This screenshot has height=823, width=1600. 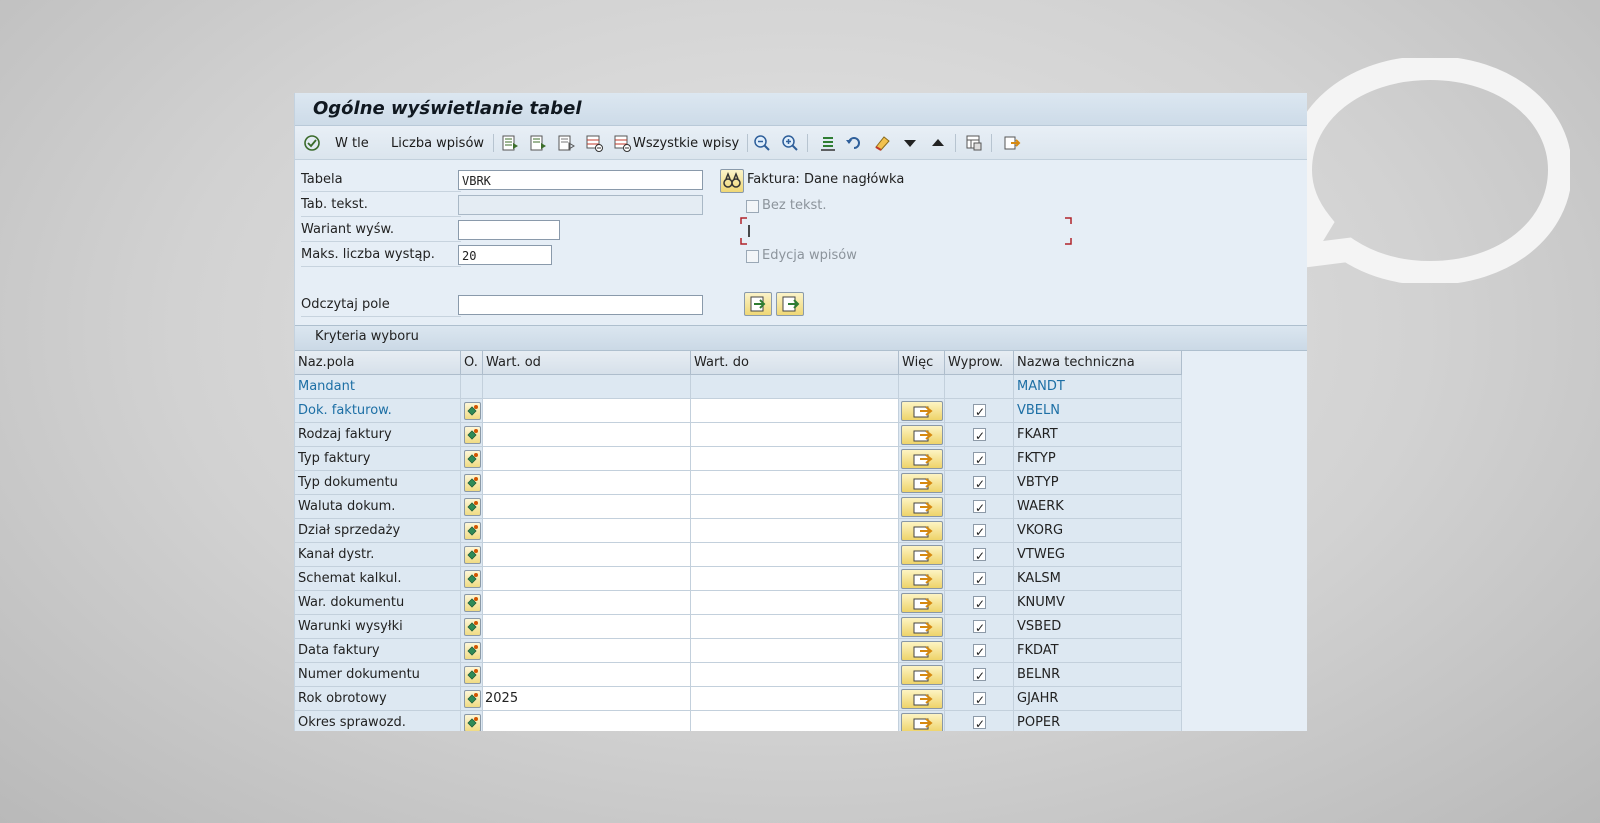 What do you see at coordinates (828, 143) in the screenshot?
I see `sort-icon` at bounding box center [828, 143].